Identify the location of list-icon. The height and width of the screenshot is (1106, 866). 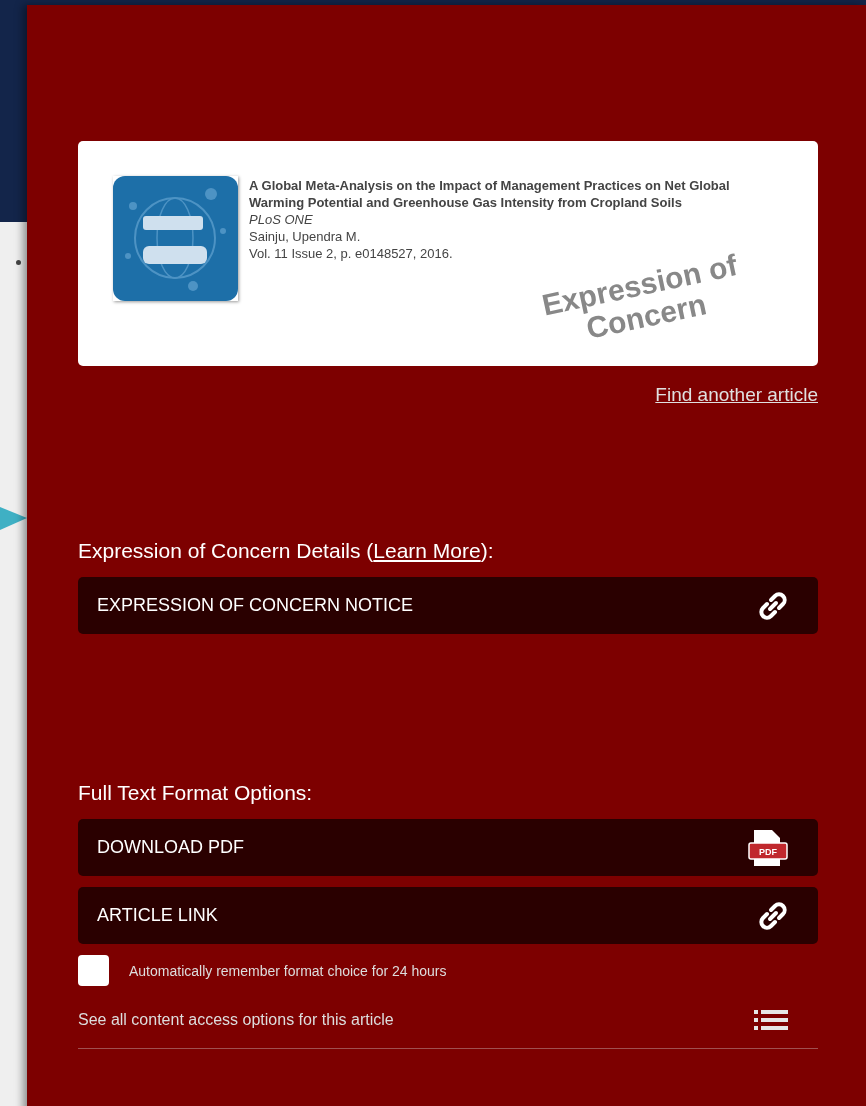
(771, 1020).